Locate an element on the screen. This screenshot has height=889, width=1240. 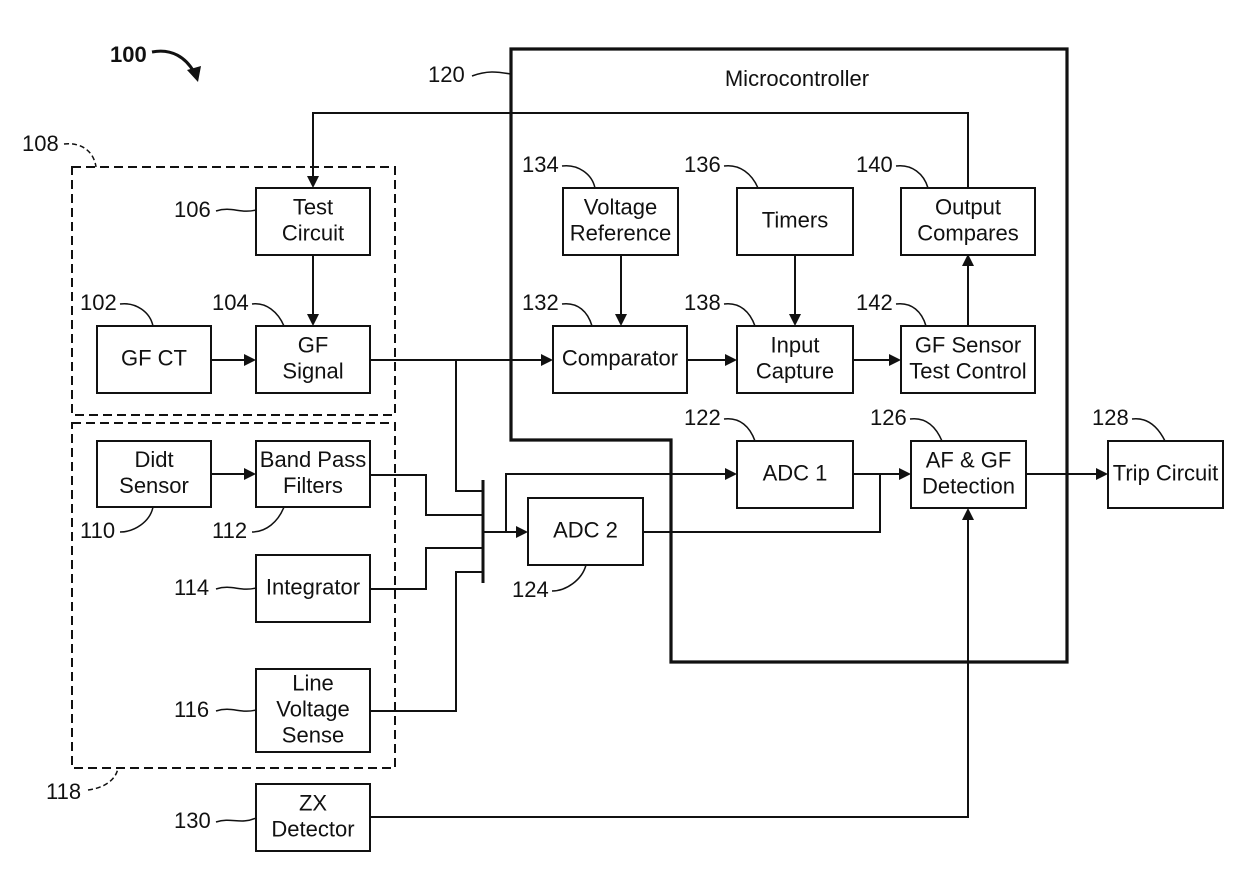
figure-ref-100: 100 is located at coordinates (155, 62).